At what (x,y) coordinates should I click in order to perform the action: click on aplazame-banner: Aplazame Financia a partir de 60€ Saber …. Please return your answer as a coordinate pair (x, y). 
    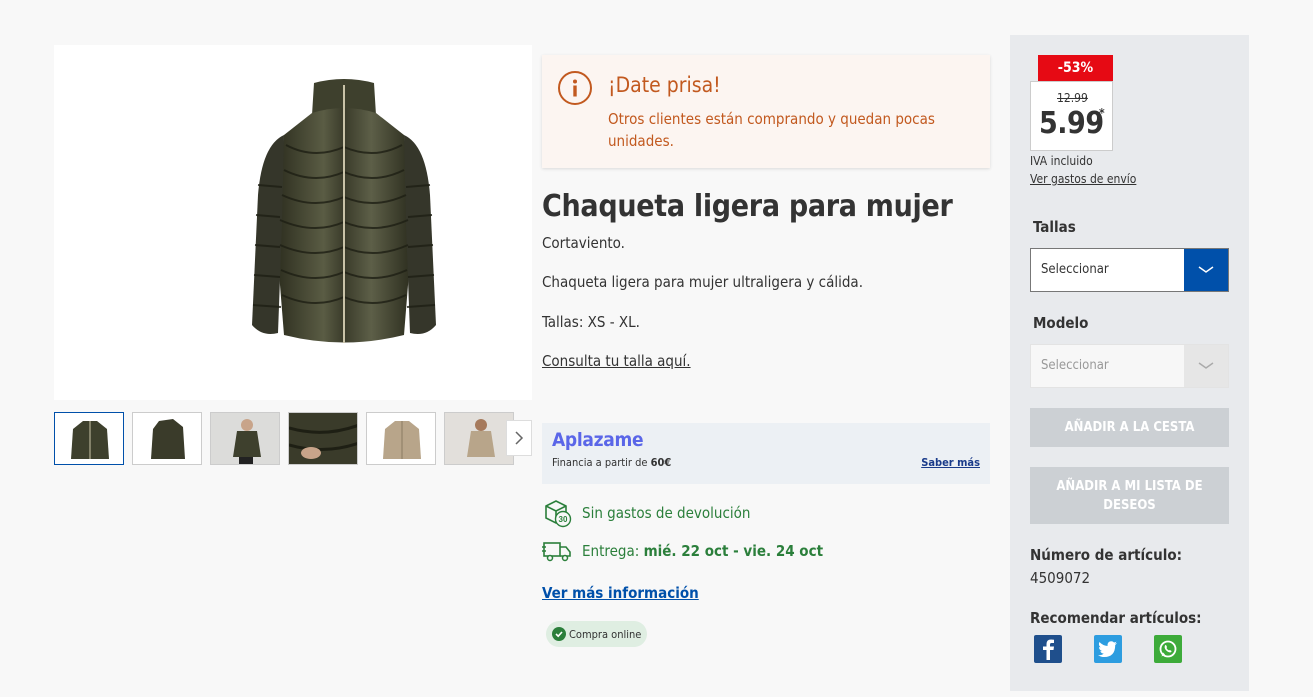
    Looking at the image, I should click on (766, 453).